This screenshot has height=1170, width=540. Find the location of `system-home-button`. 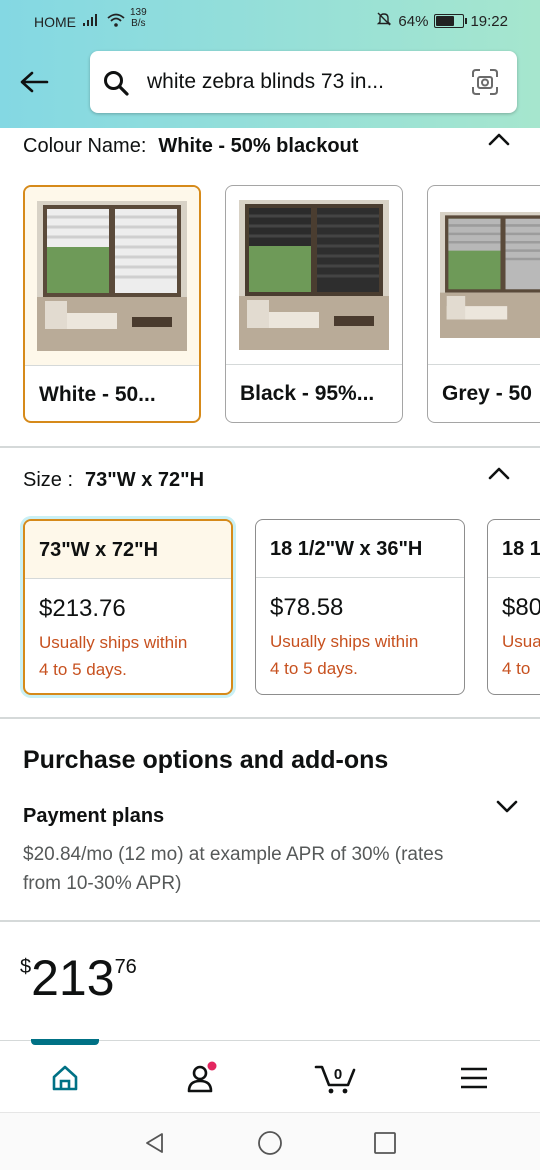

system-home-button is located at coordinates (270, 1143).